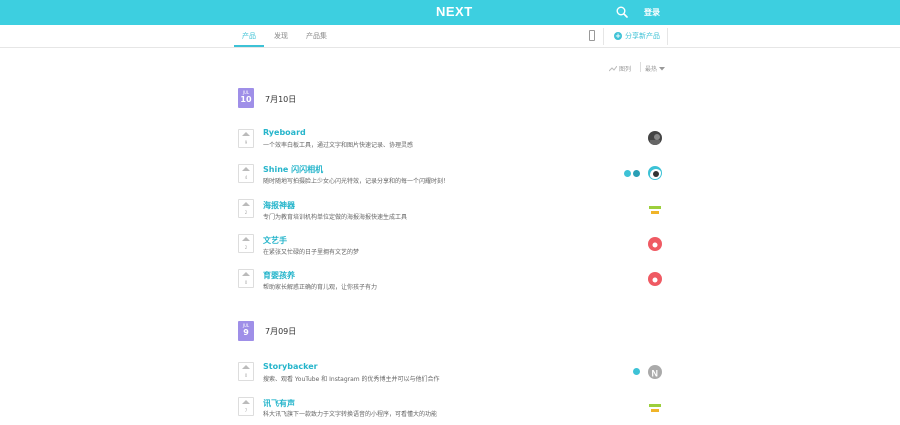 The image size is (900, 425). What do you see at coordinates (246, 406) in the screenshot?
I see `upvote-button: 7` at bounding box center [246, 406].